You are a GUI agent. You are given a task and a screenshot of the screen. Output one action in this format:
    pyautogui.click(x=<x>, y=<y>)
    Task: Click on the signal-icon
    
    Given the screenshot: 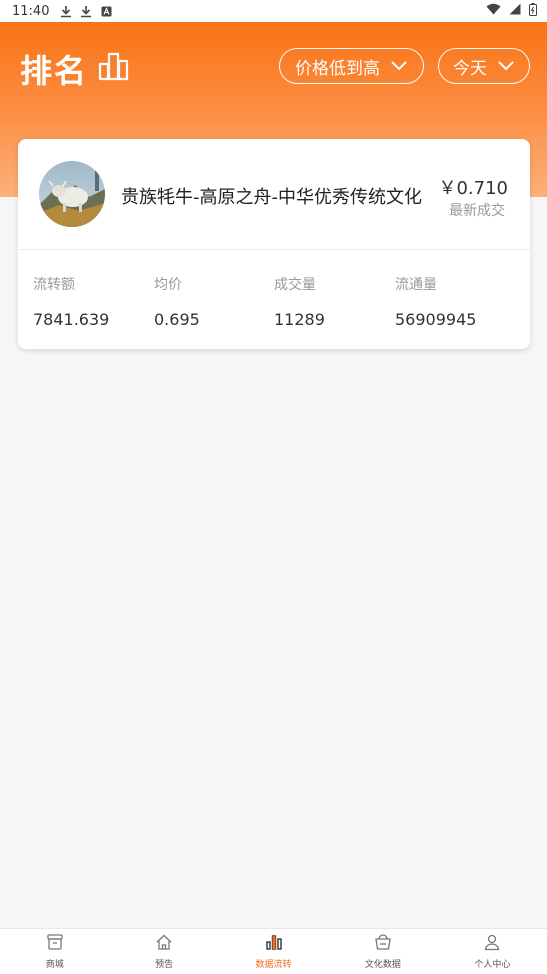 What is the action you would take?
    pyautogui.click(x=515, y=11)
    